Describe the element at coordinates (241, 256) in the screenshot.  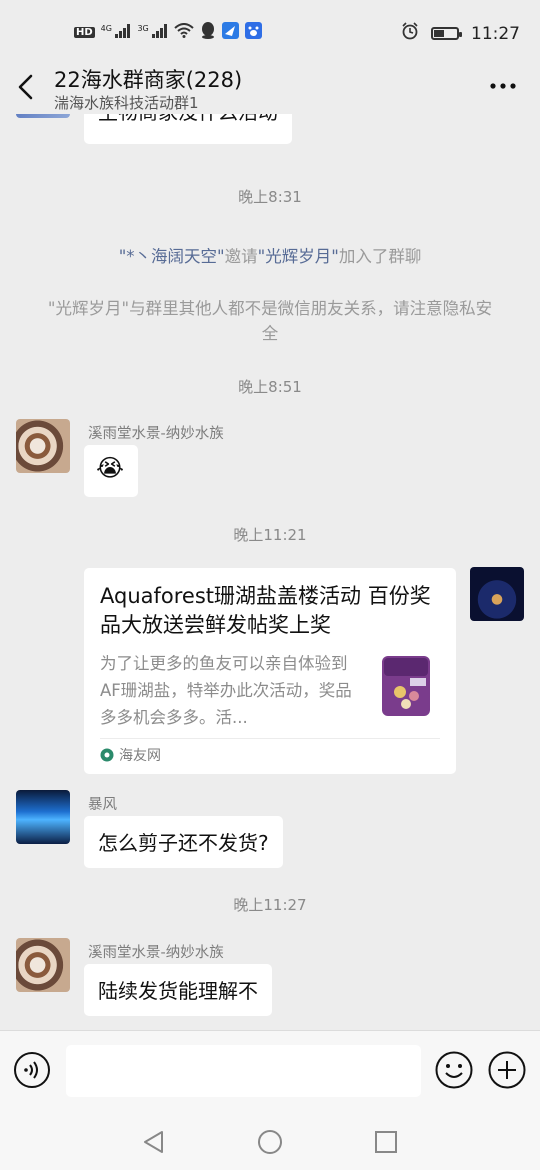
I see `invite-text: 邀请` at that location.